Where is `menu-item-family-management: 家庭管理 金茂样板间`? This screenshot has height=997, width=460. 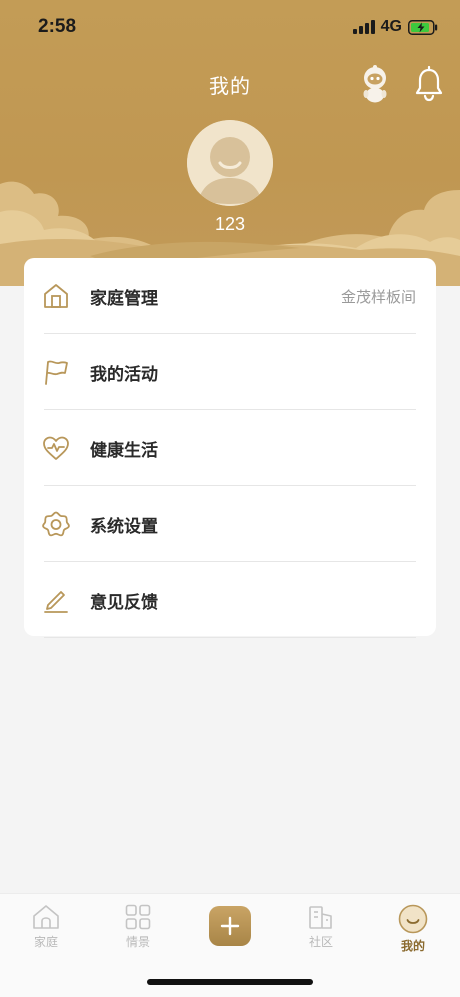
menu-item-family-management: 家庭管理 金茂样板间 is located at coordinates (230, 296).